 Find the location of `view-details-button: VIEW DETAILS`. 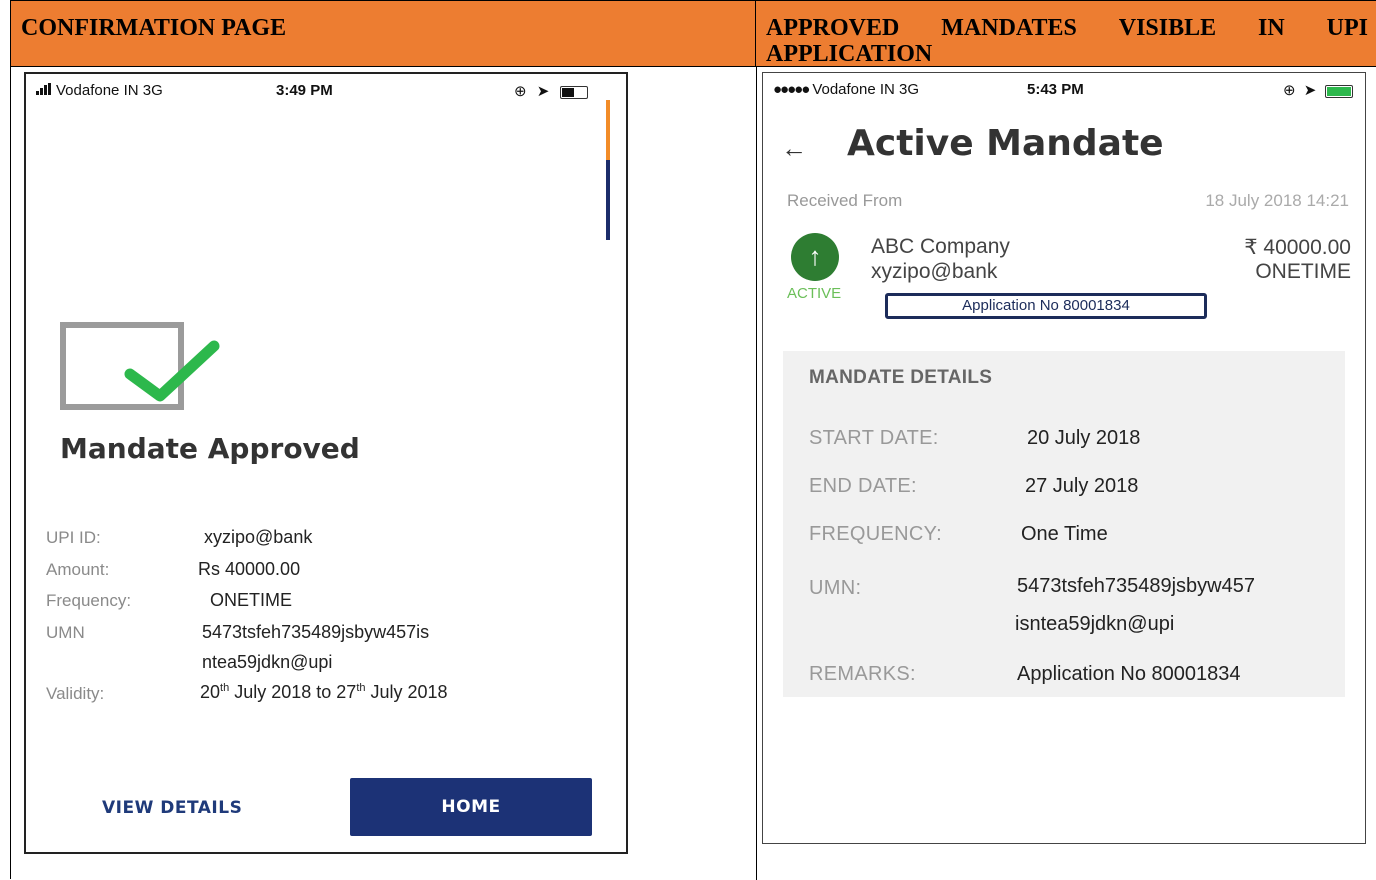

view-details-button: VIEW DETAILS is located at coordinates (172, 808).